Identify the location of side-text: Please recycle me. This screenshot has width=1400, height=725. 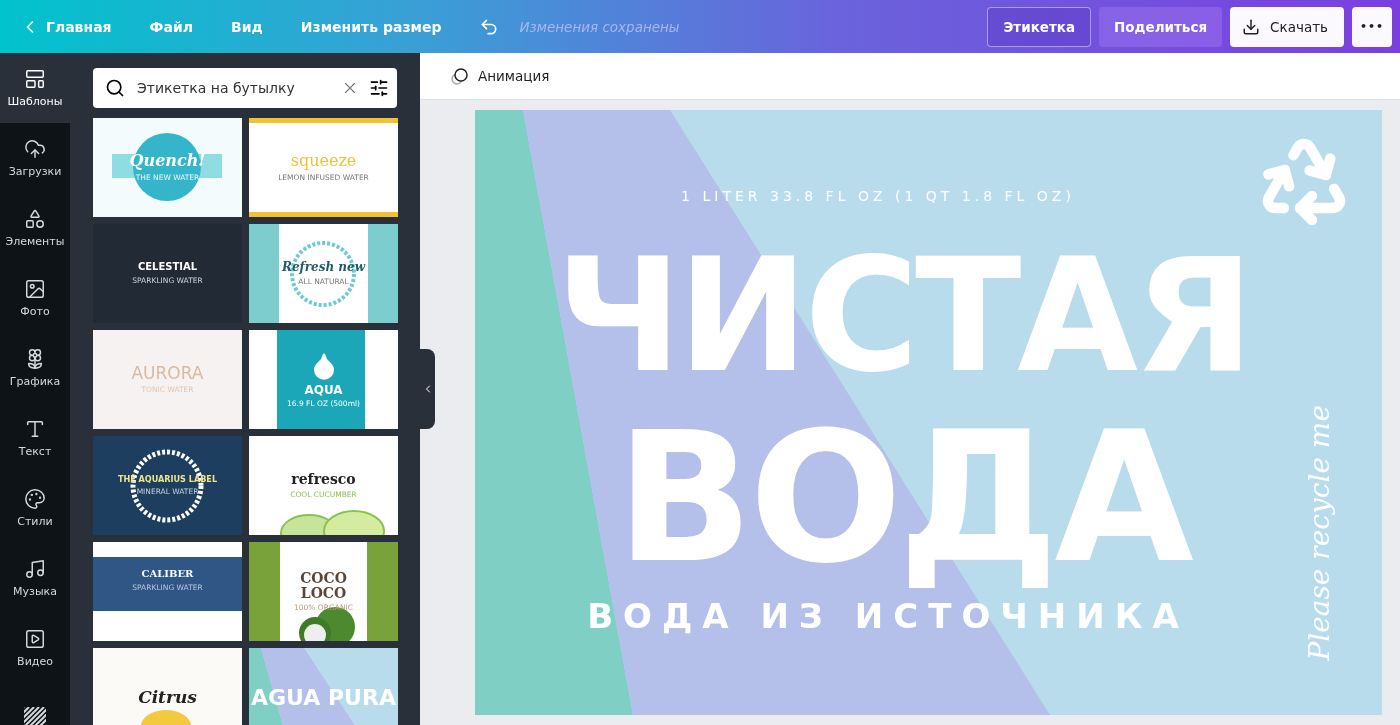
(1320, 533).